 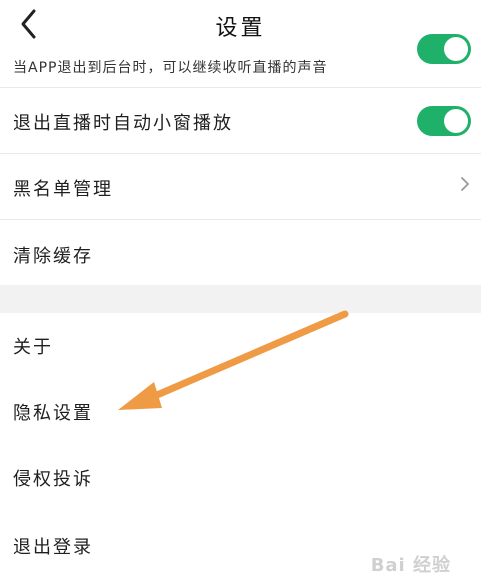 I want to click on mini-window-toggle, so click(x=444, y=121).